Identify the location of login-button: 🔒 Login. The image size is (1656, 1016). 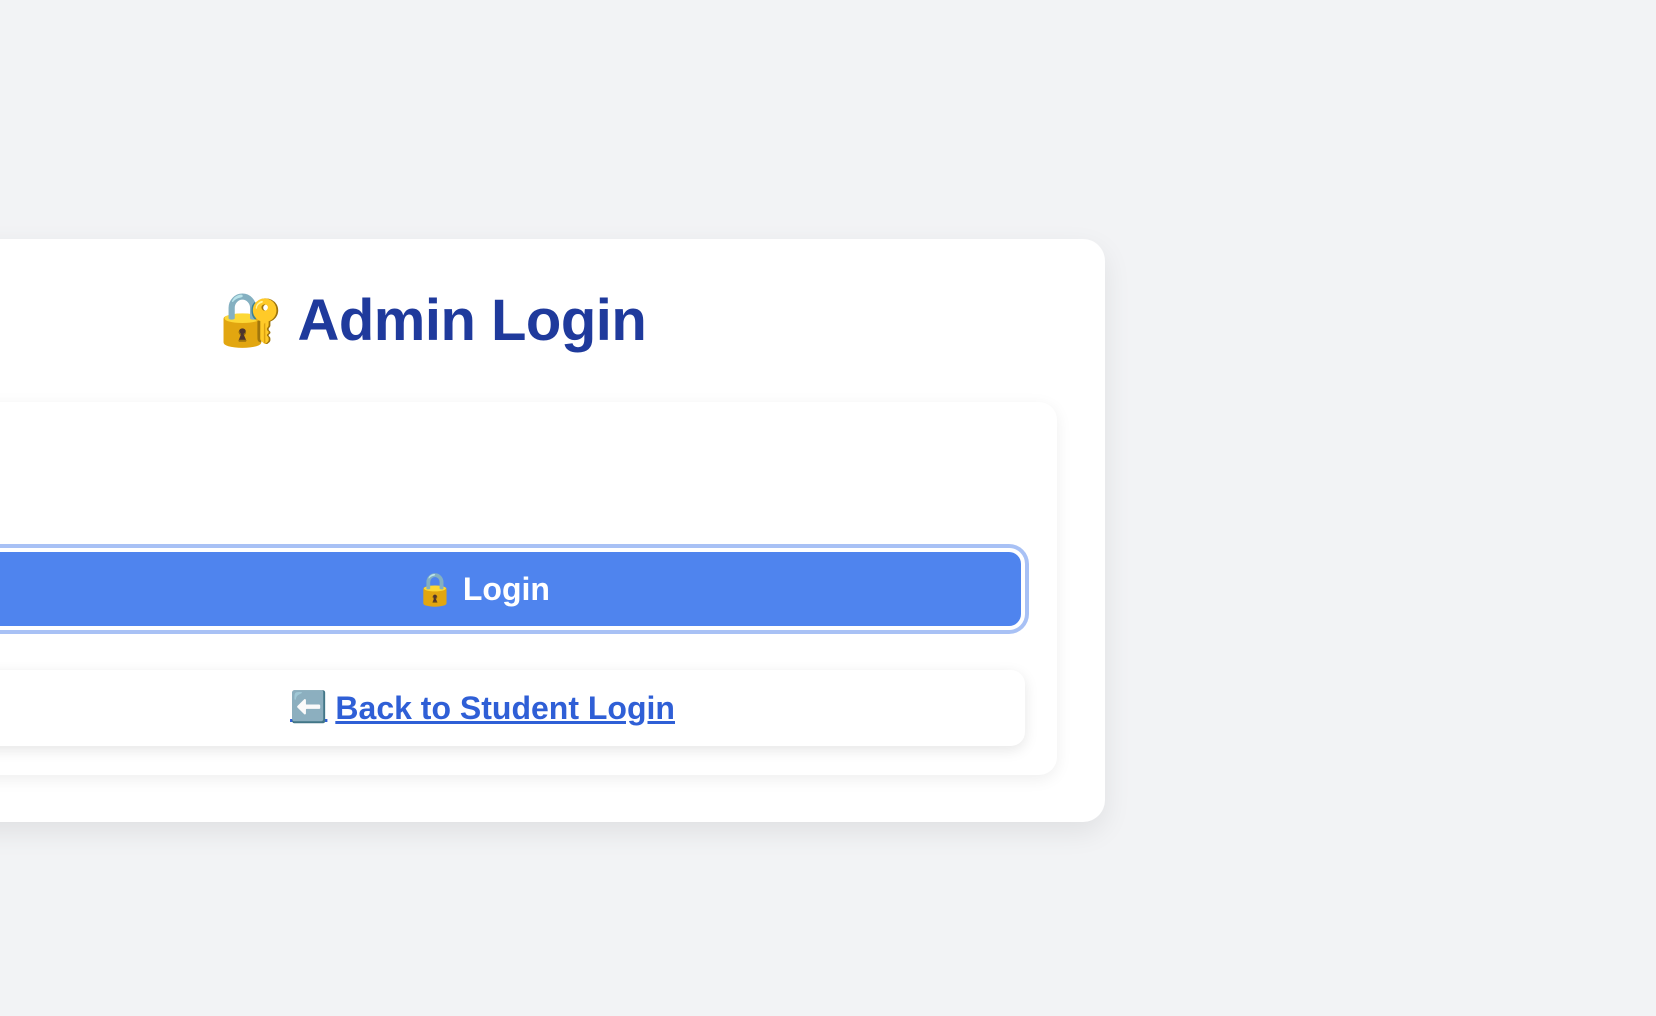
(512, 589).